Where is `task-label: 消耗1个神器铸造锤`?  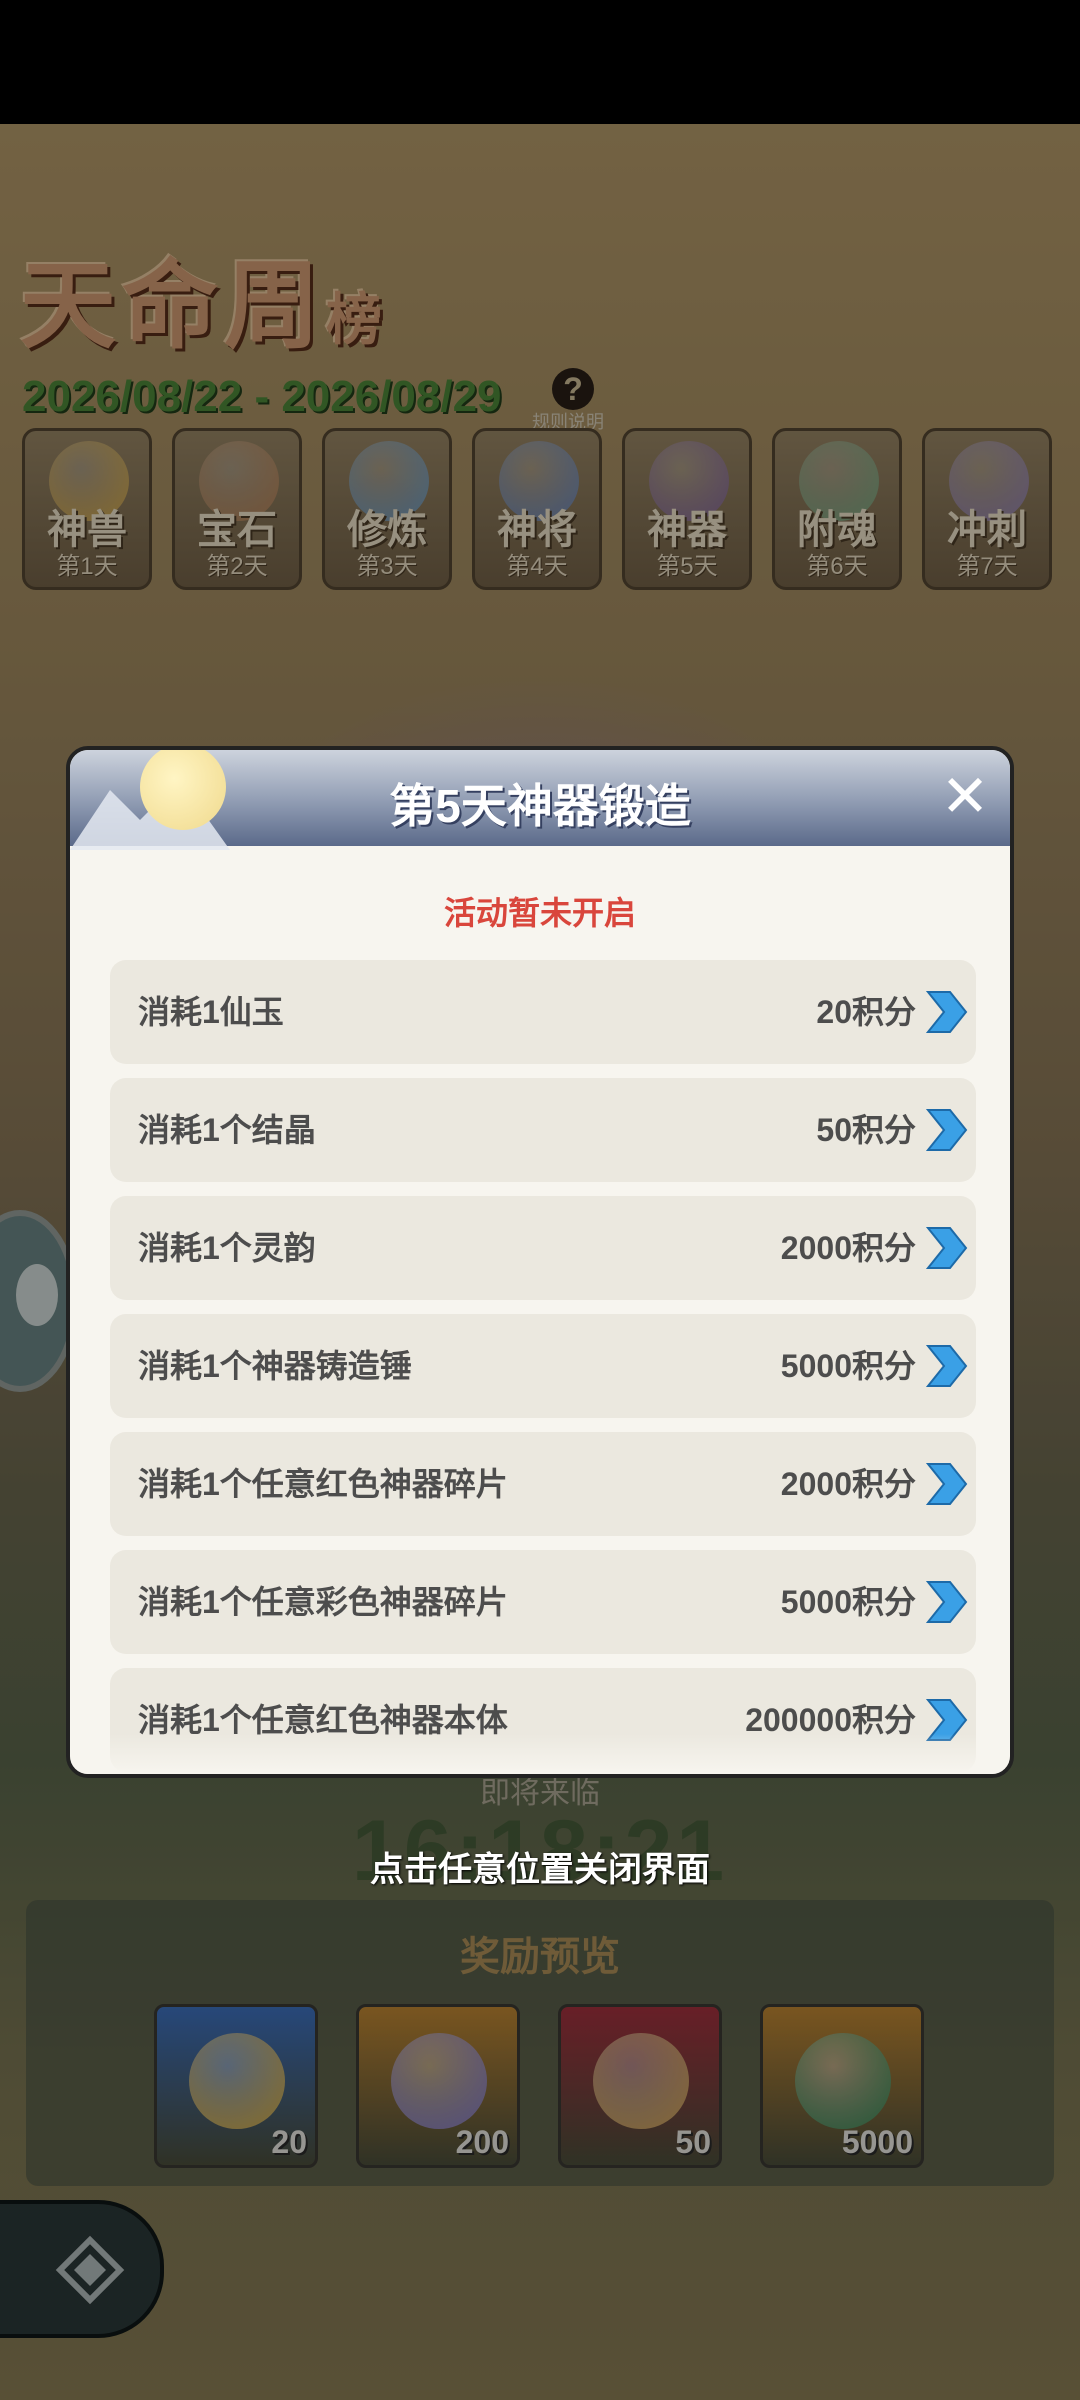
task-label: 消耗1个神器铸造锤 is located at coordinates (275, 1366).